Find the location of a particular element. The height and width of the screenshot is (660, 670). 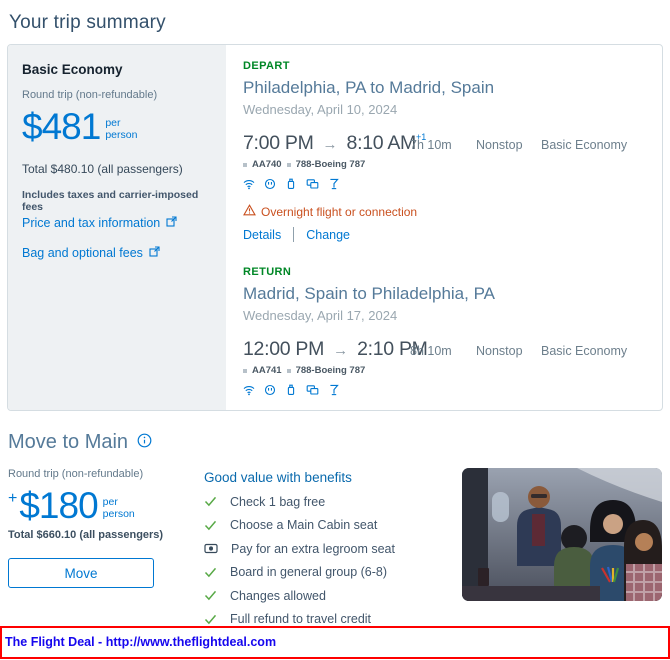

benefit-item: Check 1 bag free is located at coordinates (330, 502).